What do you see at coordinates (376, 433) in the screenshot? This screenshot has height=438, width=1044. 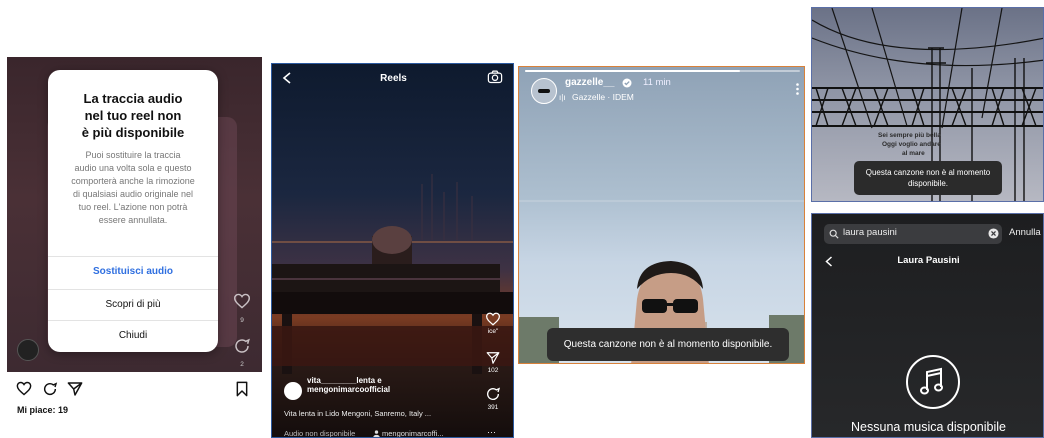 I see `user-icon` at bounding box center [376, 433].